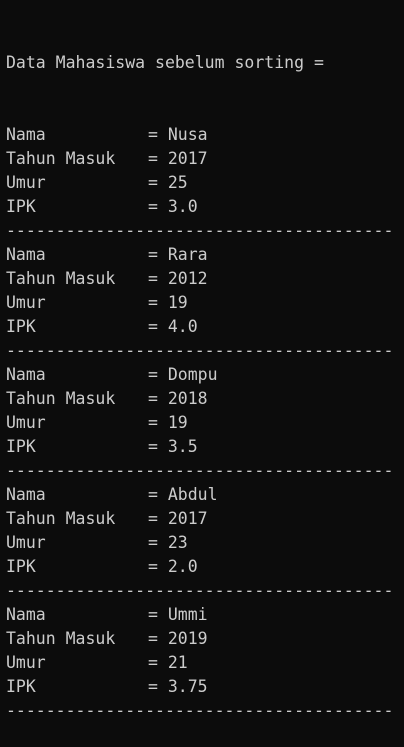  I want to click on field-line-umur: Umur = 25, so click(205, 183).